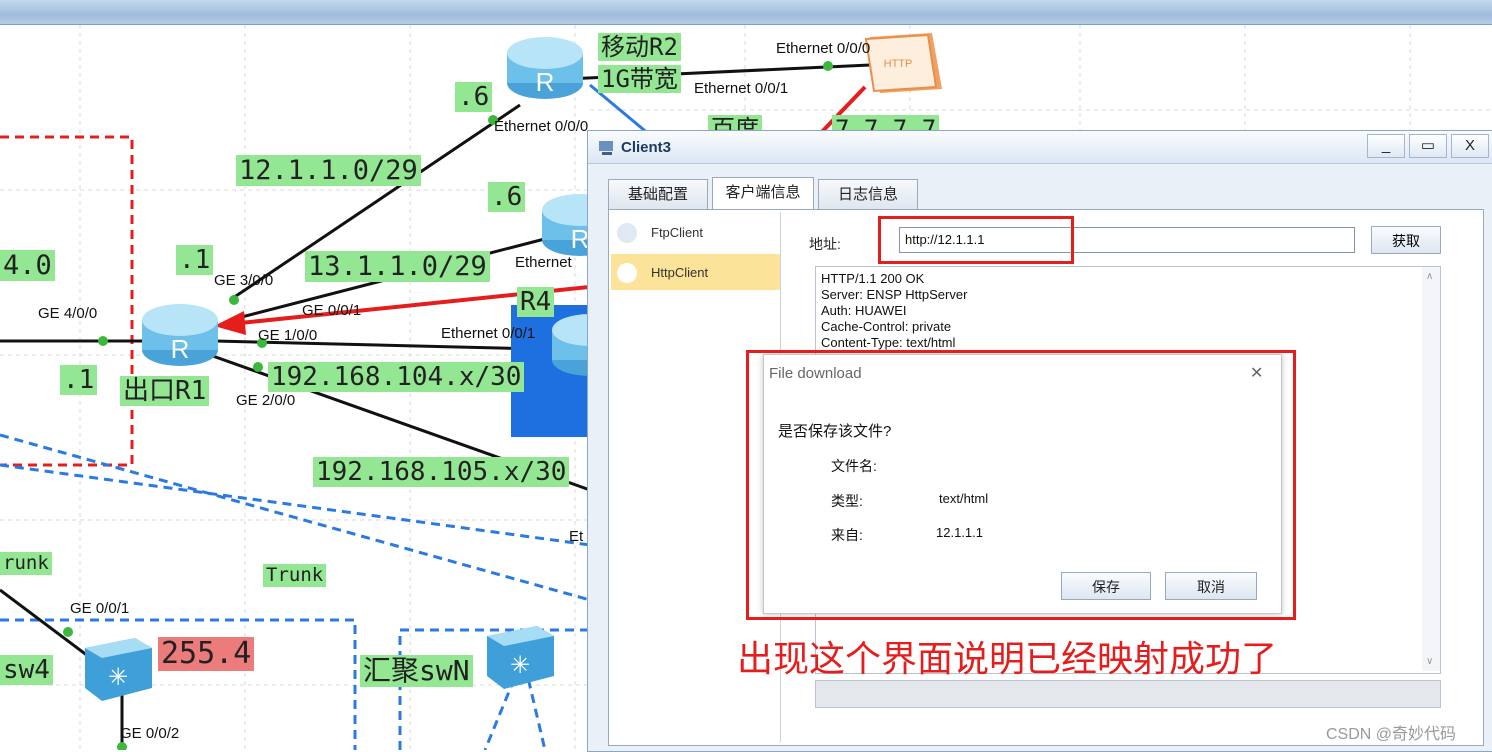 This screenshot has width=1492, height=752. I want to click on net-13-label: 13.1.1.0/29, so click(397, 266).